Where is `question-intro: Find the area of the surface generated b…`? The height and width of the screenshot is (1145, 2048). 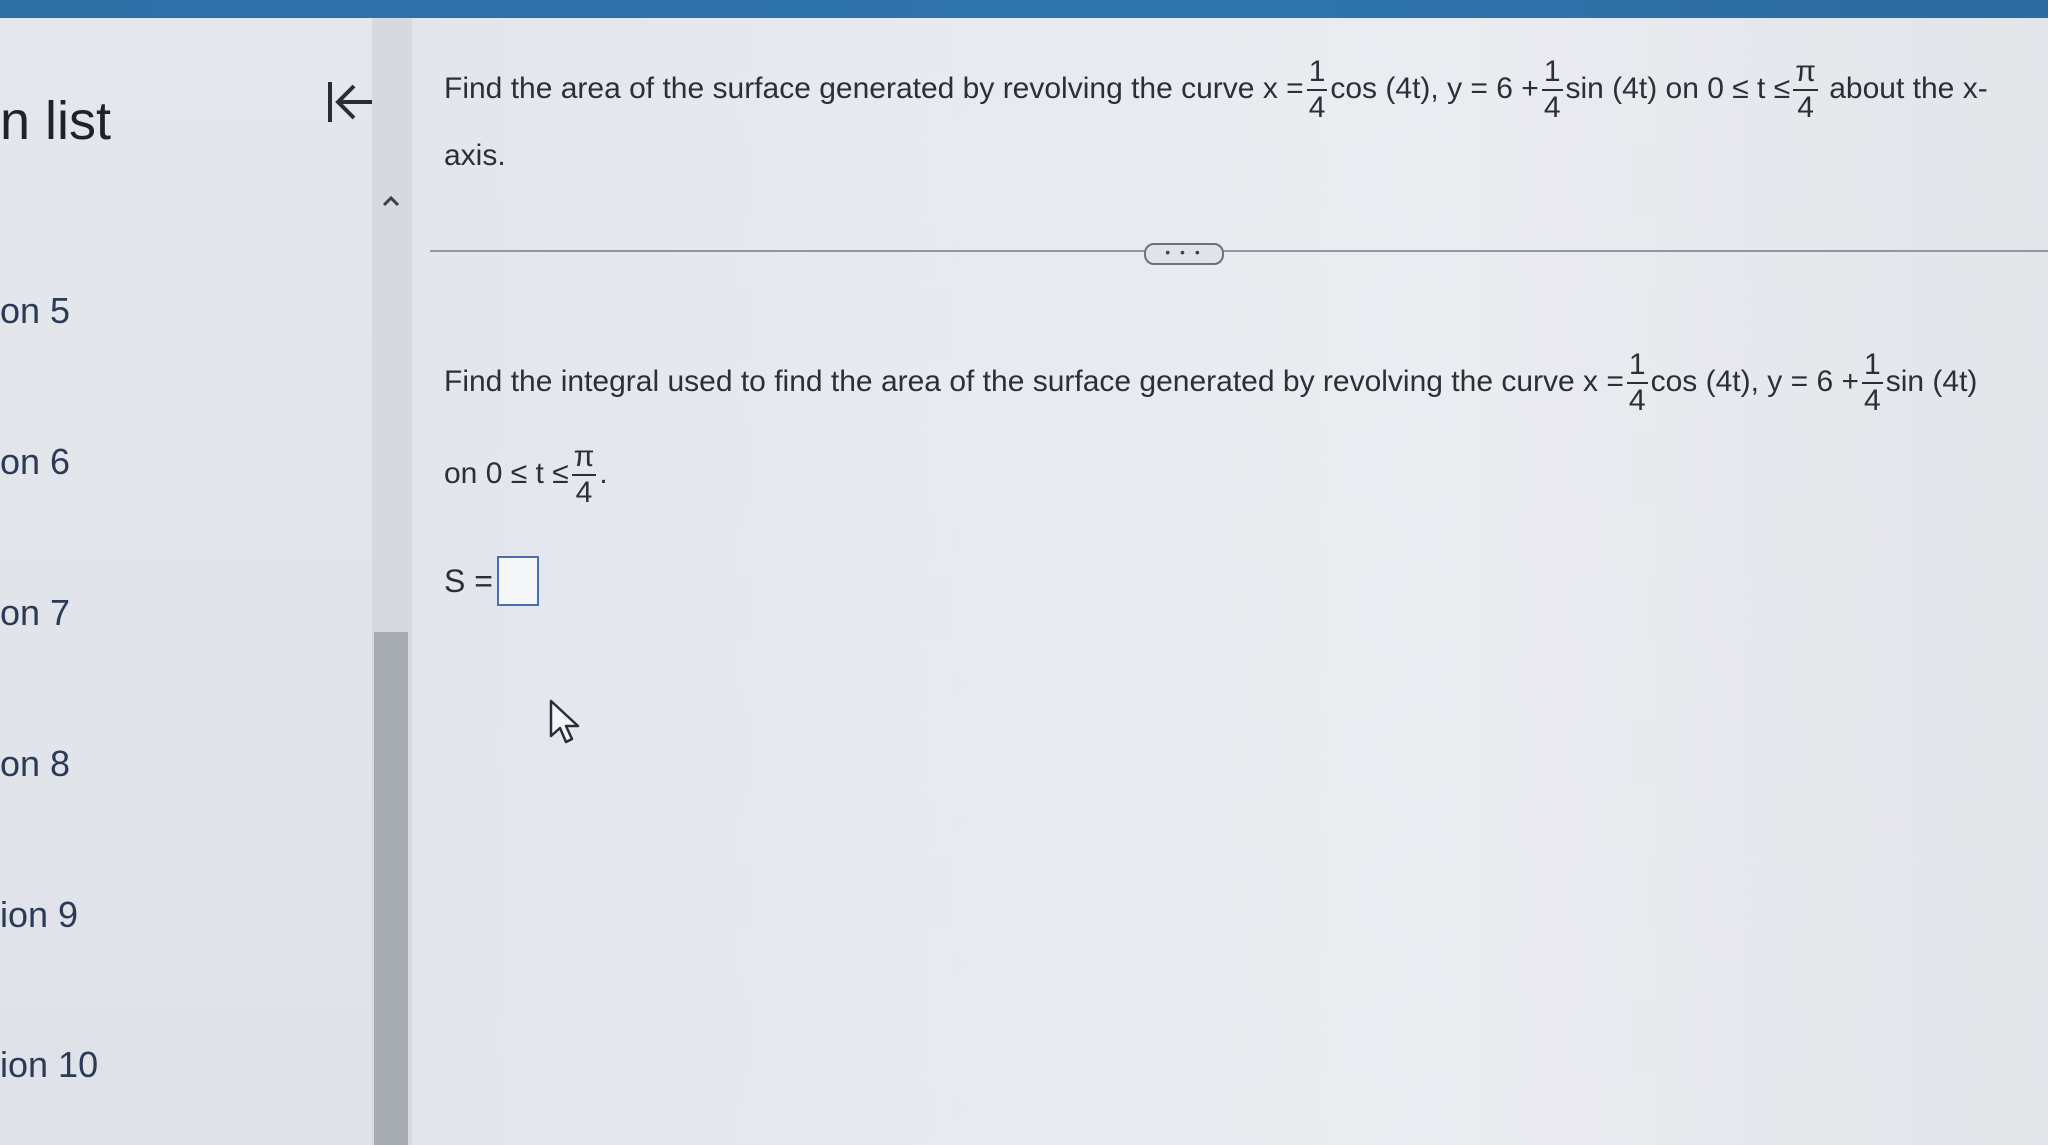
question-intro: Find the area of the surface generated b… is located at coordinates (849, 88).